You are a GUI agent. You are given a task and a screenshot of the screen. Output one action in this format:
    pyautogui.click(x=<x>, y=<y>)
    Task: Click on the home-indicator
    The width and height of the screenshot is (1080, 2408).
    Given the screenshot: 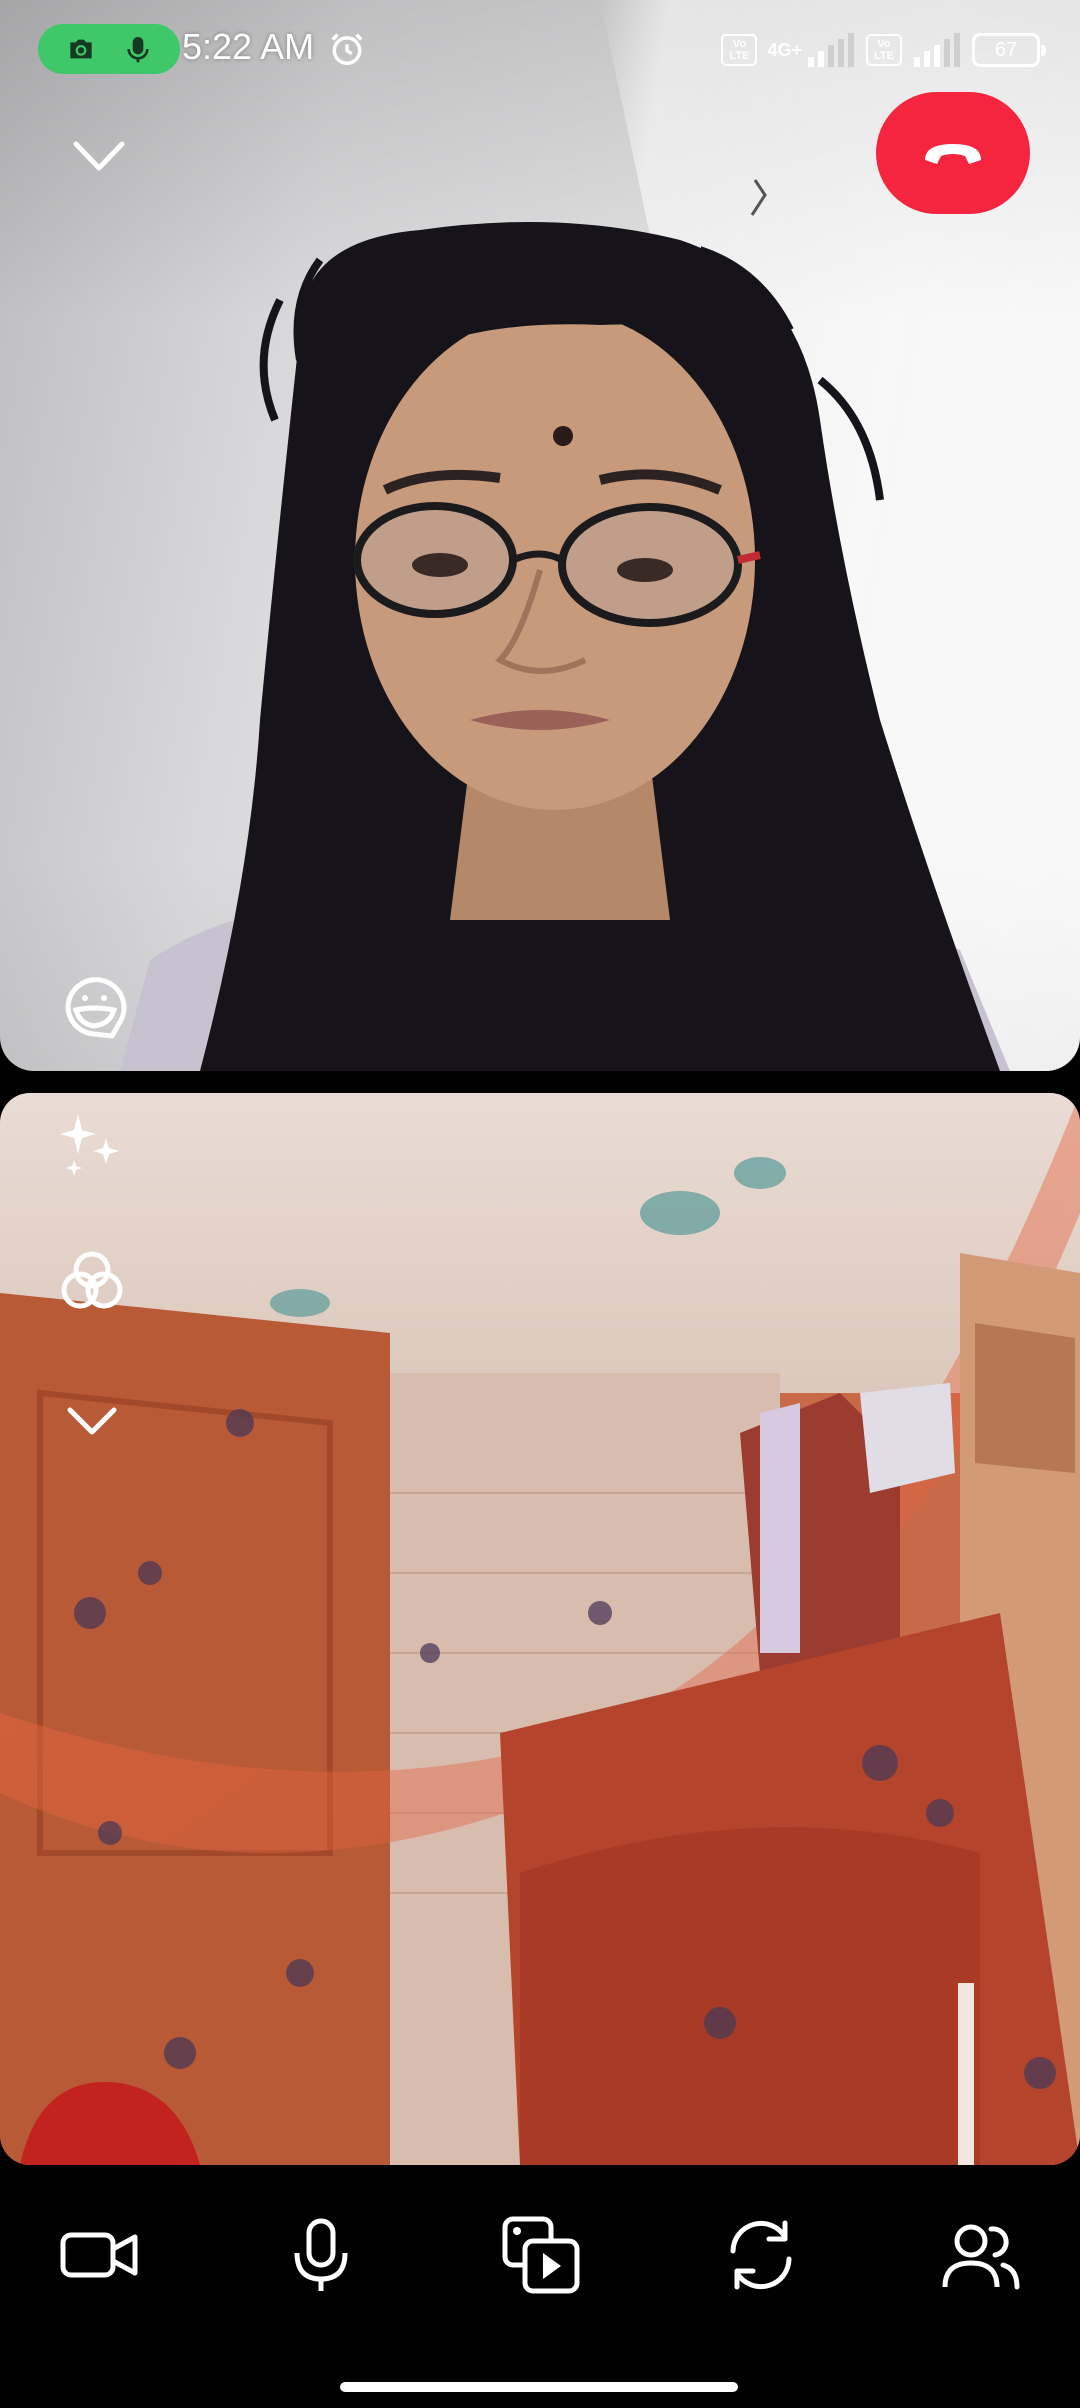 What is the action you would take?
    pyautogui.click(x=539, y=2387)
    